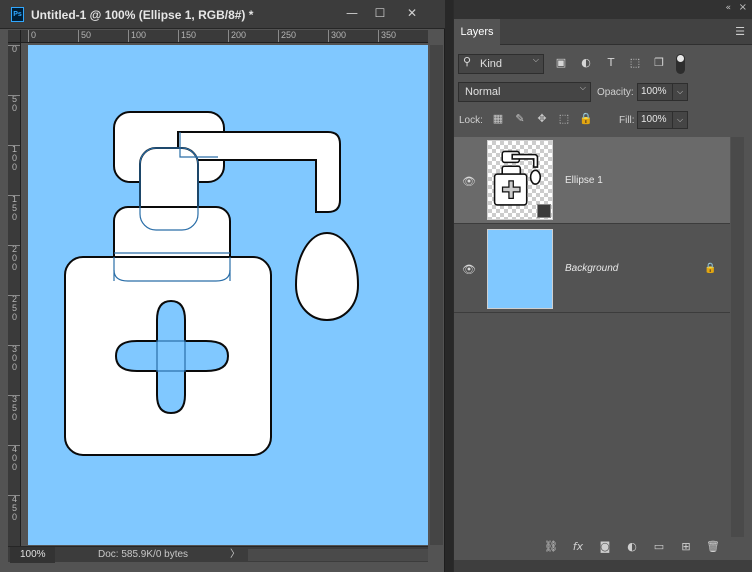  What do you see at coordinates (615, 92) in the screenshot?
I see `opacity-label: Opacity:` at bounding box center [615, 92].